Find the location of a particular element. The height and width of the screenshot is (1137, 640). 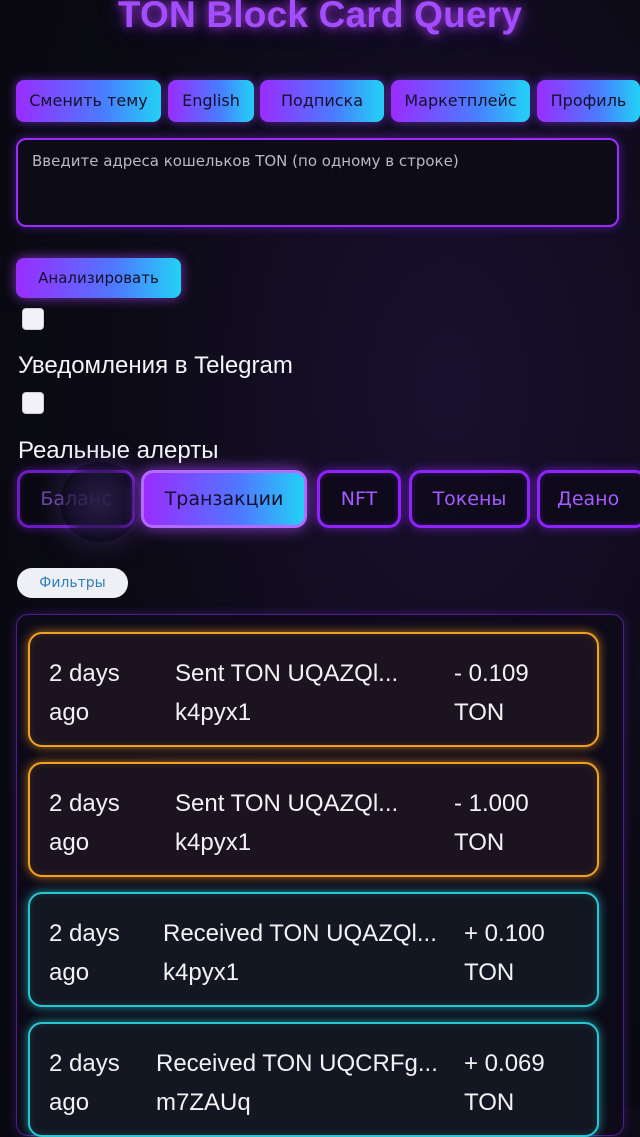

transaction-amount-value: - 1.000 is located at coordinates (491, 803).